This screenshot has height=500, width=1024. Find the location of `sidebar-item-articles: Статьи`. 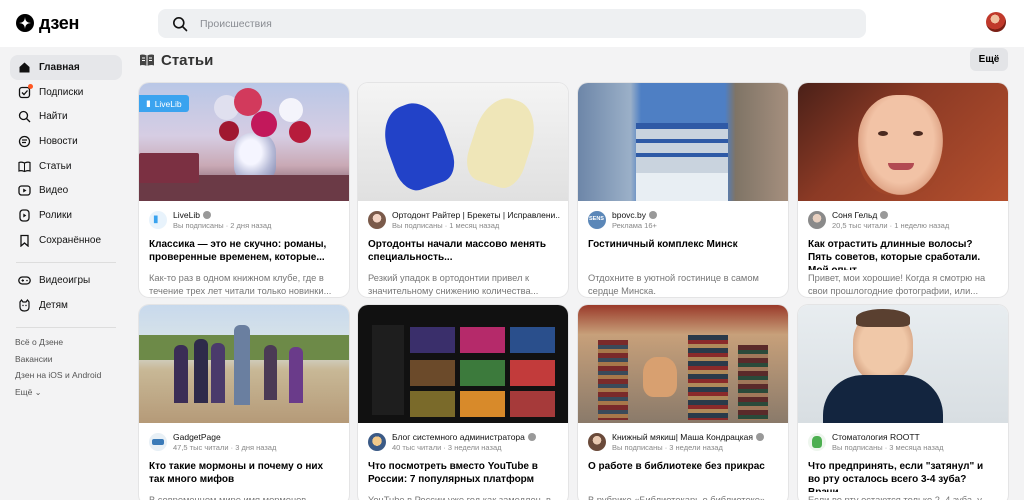

sidebar-item-articles: Статьи is located at coordinates (66, 166).